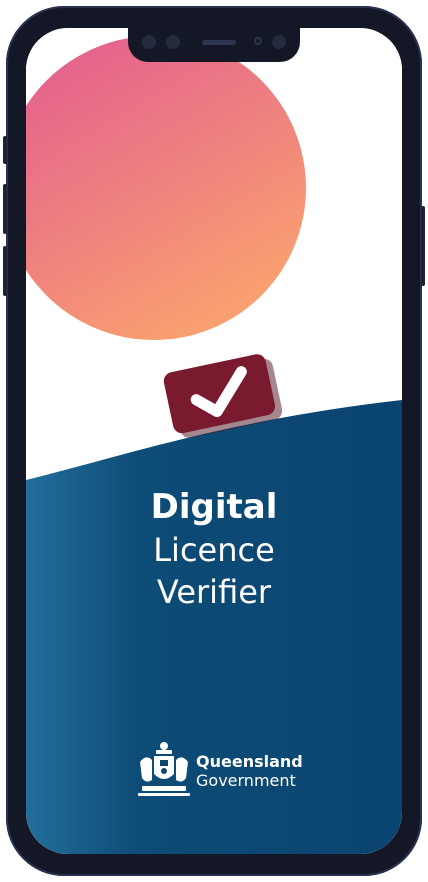  Describe the element at coordinates (249, 761) in the screenshot. I see `logo-name: Queensland` at that location.